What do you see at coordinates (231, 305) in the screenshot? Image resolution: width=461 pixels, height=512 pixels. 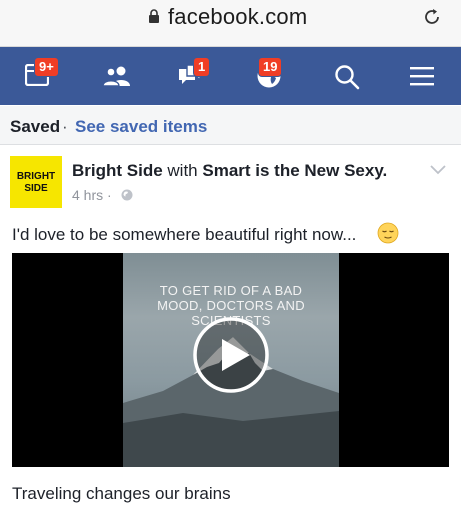 I see `video-text-line2: MOOD, DOCTORS AND` at bounding box center [231, 305].